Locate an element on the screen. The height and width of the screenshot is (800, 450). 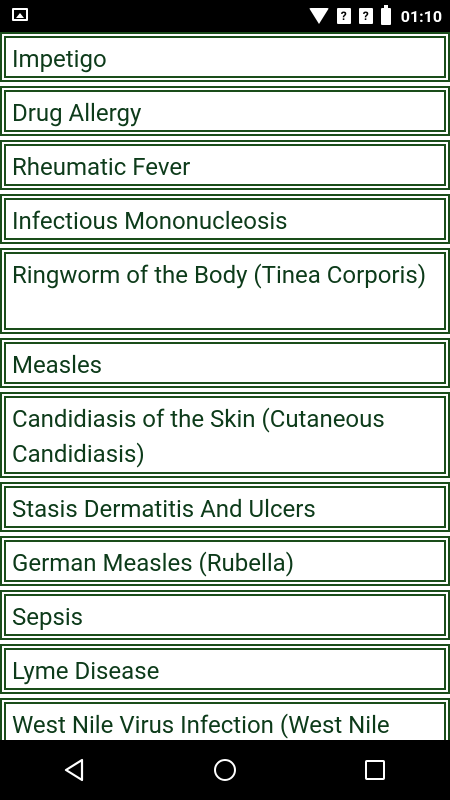
status-icons: ? ? 01:10 is located at coordinates (375, 16).